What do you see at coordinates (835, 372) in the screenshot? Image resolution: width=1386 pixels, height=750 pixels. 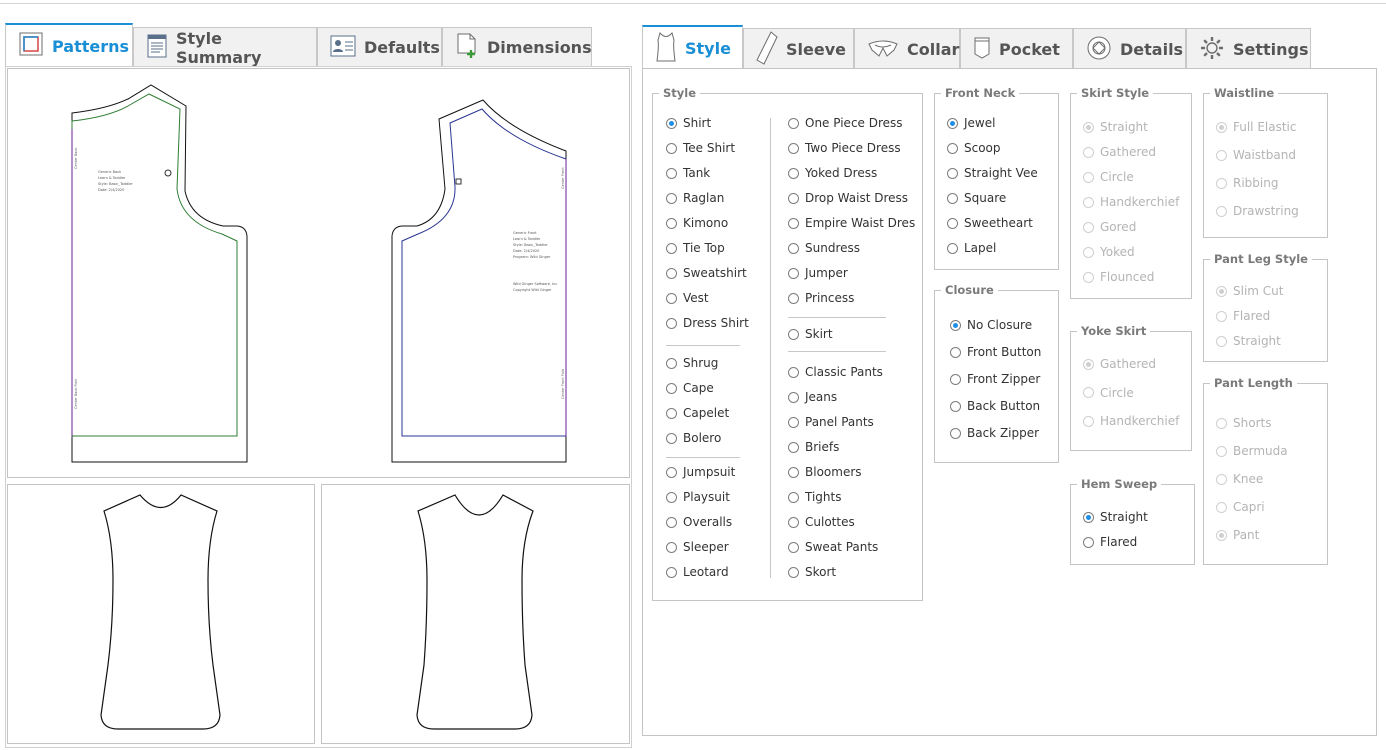 I see `radio-style-classic-pants: Classic Pants` at bounding box center [835, 372].